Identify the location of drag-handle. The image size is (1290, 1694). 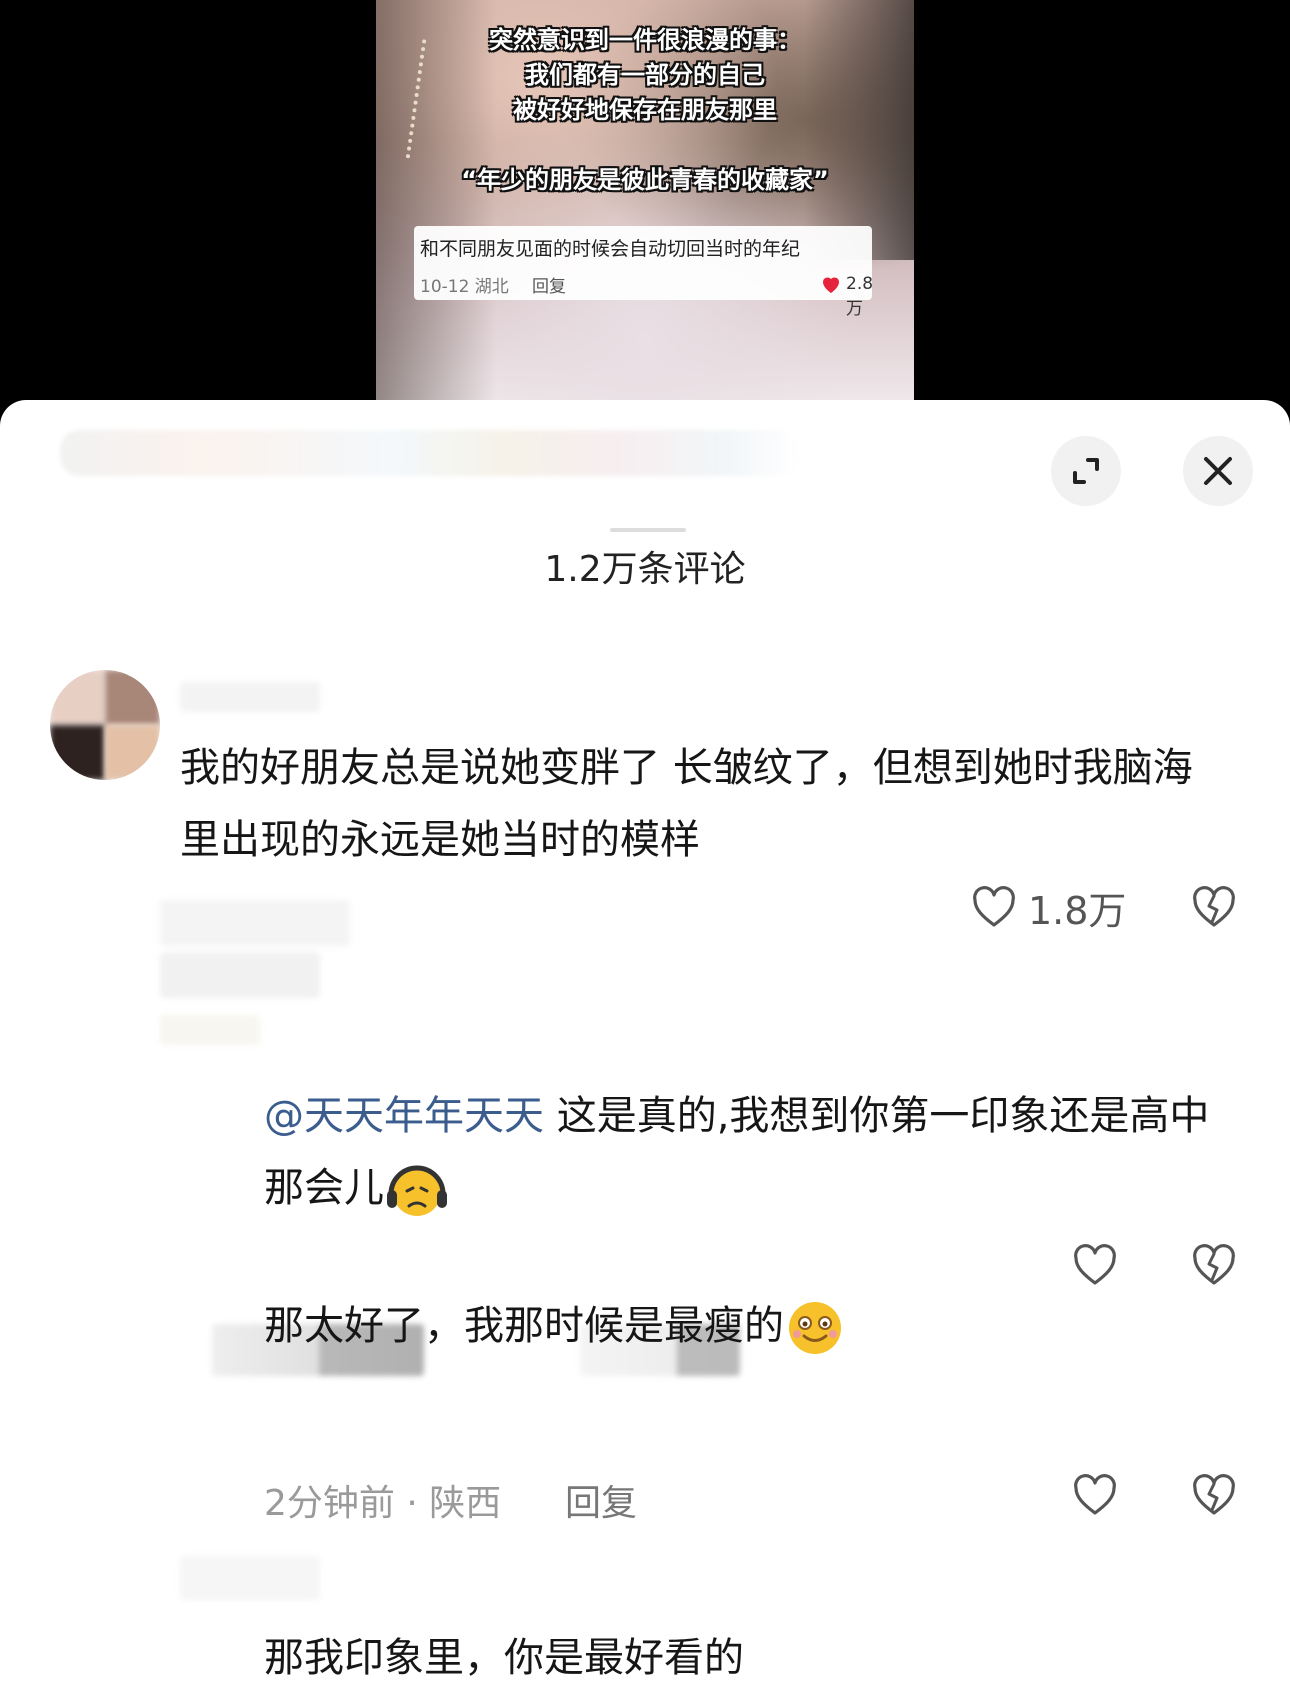
(648, 530).